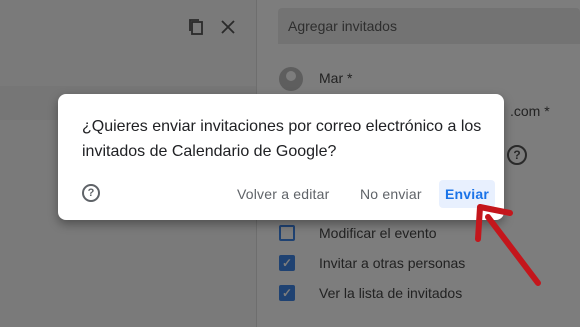 The image size is (580, 327). Describe the element at coordinates (291, 79) in the screenshot. I see `guest-avatar` at that location.